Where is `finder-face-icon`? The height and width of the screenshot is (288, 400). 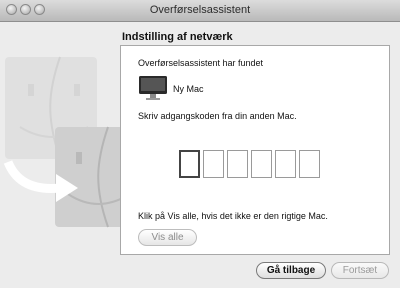 finder-face-icon is located at coordinates (92, 177).